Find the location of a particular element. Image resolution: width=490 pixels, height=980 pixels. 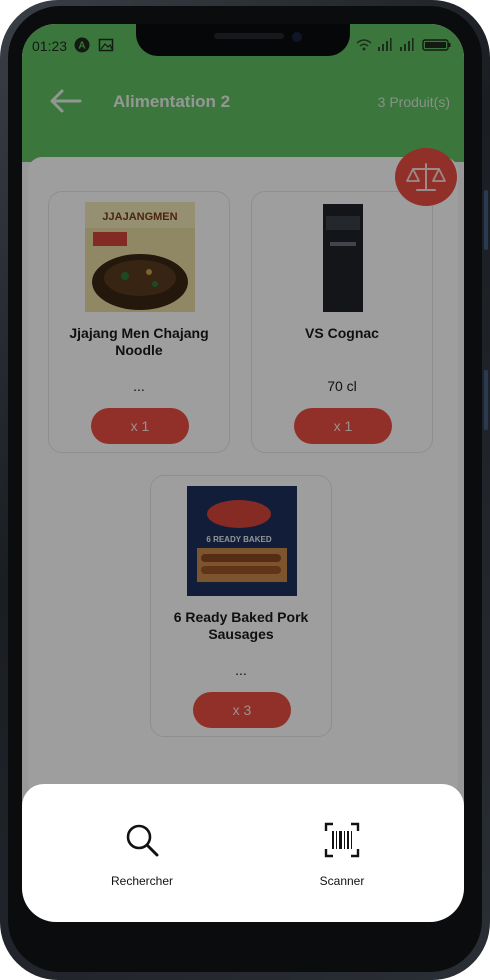

search-icon is located at coordinates (142, 840).